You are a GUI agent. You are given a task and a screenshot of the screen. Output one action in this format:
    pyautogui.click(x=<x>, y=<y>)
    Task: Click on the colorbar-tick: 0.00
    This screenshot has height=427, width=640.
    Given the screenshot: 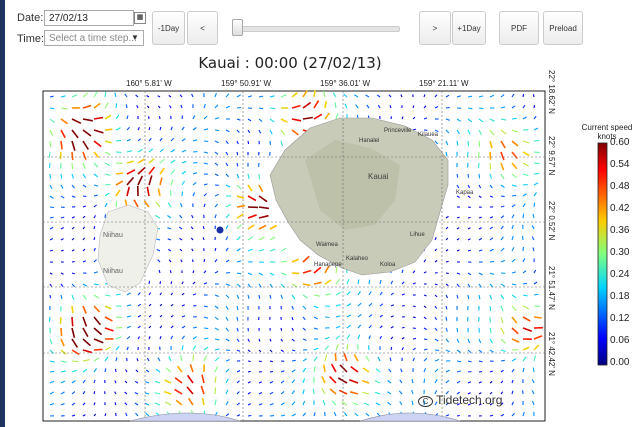 What is the action you would take?
    pyautogui.click(x=620, y=362)
    